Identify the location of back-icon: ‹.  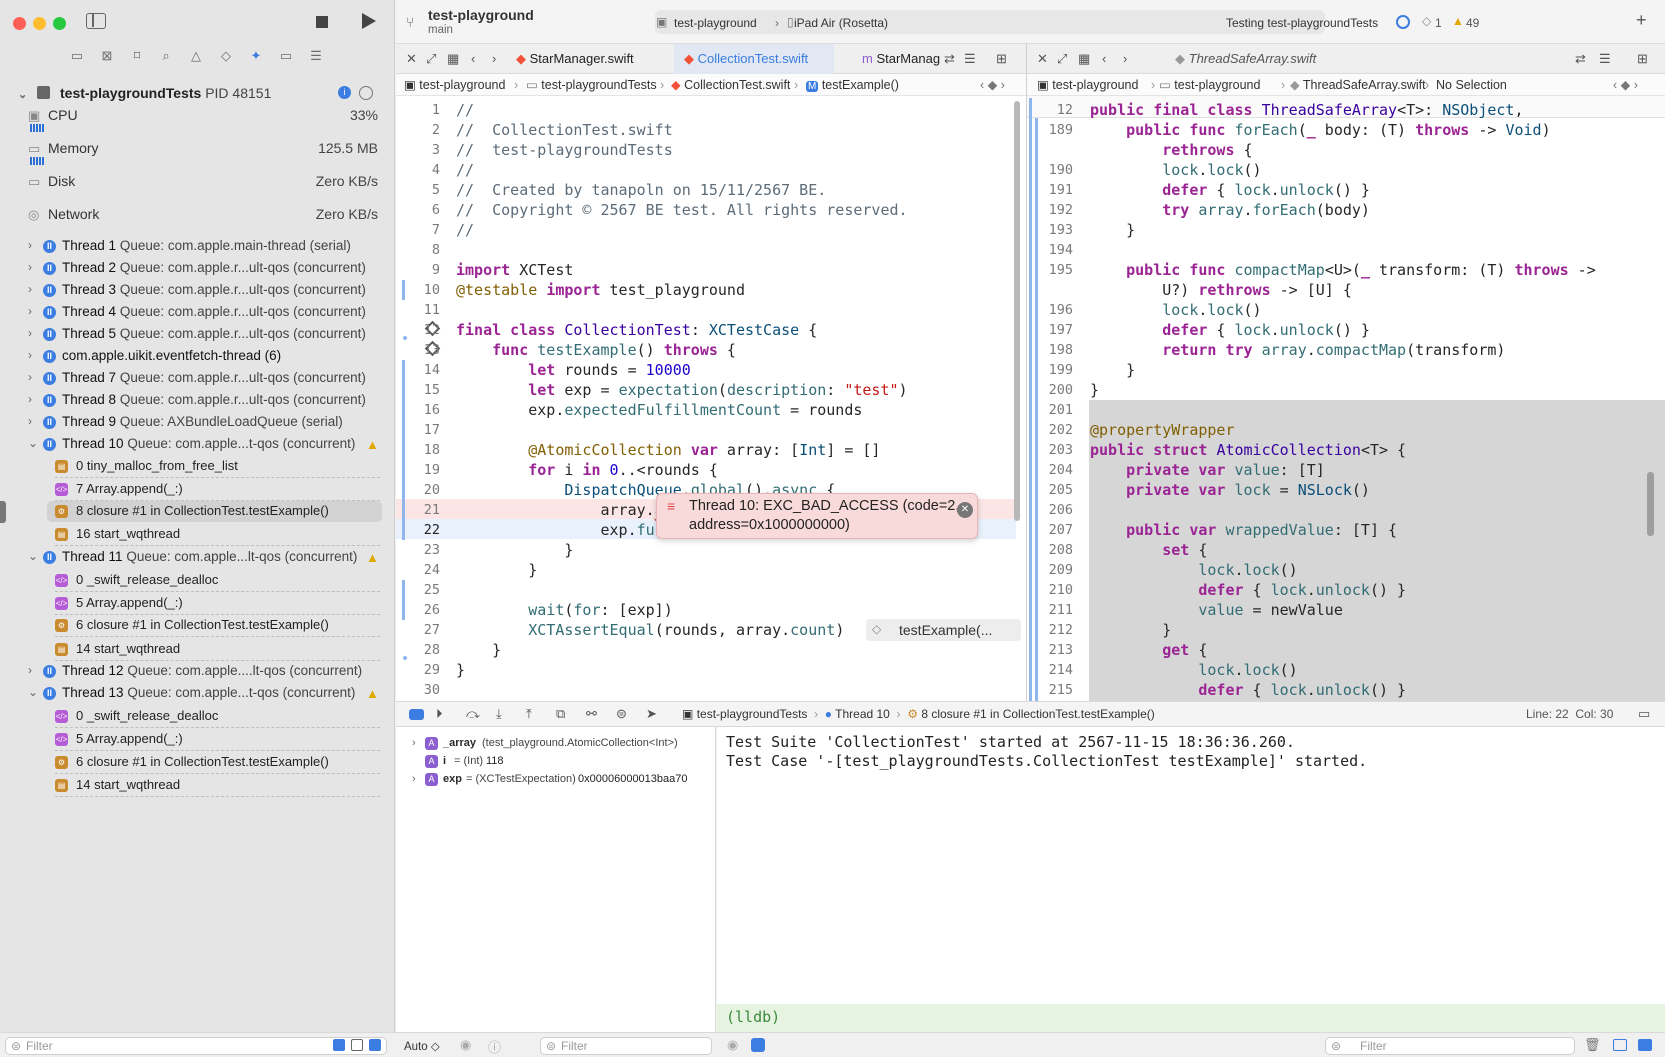
(1104, 59).